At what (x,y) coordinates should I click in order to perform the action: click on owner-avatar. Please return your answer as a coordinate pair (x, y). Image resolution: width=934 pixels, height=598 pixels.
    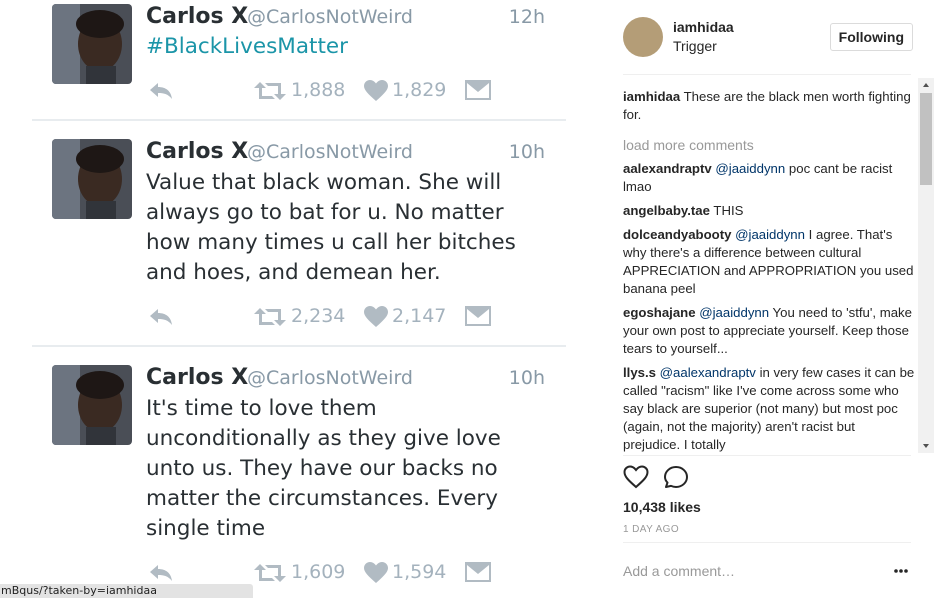
    Looking at the image, I should click on (643, 37).